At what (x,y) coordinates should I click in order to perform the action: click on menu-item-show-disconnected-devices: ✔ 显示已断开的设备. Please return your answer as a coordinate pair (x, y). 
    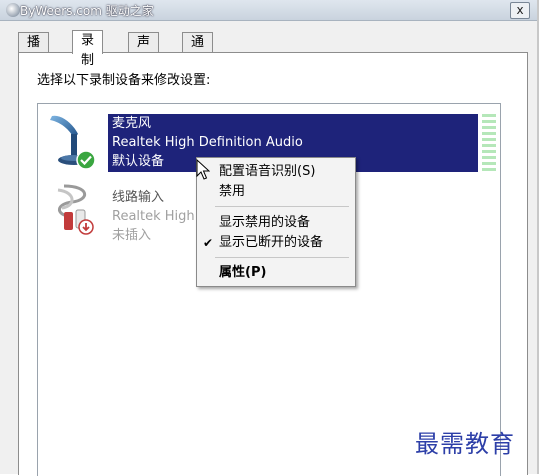
    Looking at the image, I should click on (276, 243).